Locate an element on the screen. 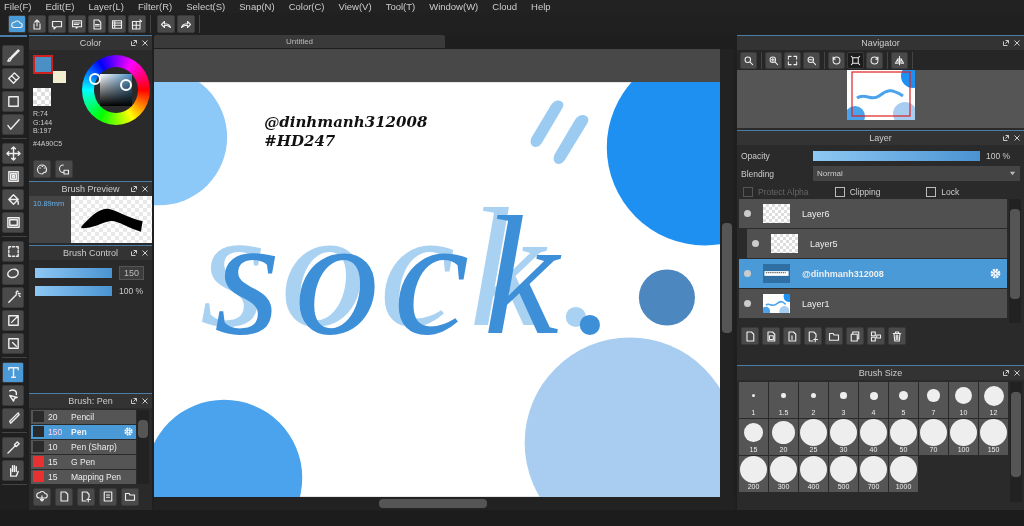 Image resolution: width=1024 pixels, height=526 pixels. menu-item: Window(W) is located at coordinates (454, 6).